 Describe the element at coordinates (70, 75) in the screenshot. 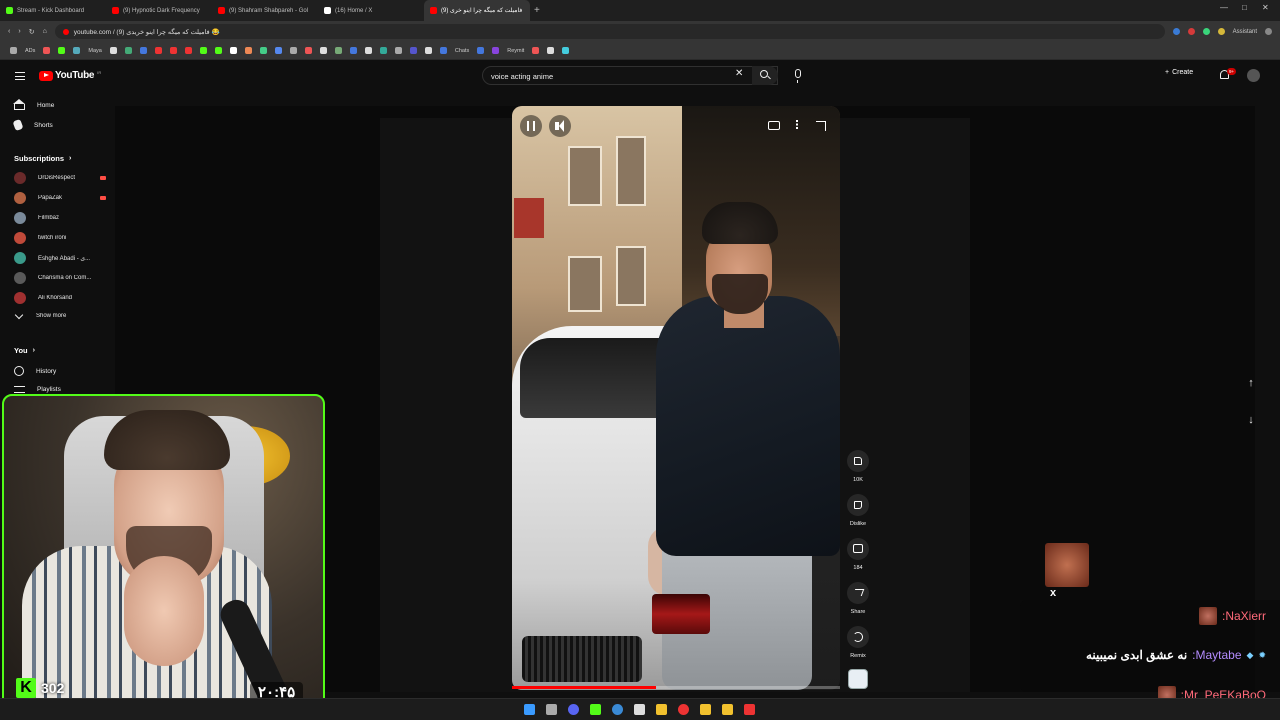

I see `youtube-logo: YouTube IR` at that location.